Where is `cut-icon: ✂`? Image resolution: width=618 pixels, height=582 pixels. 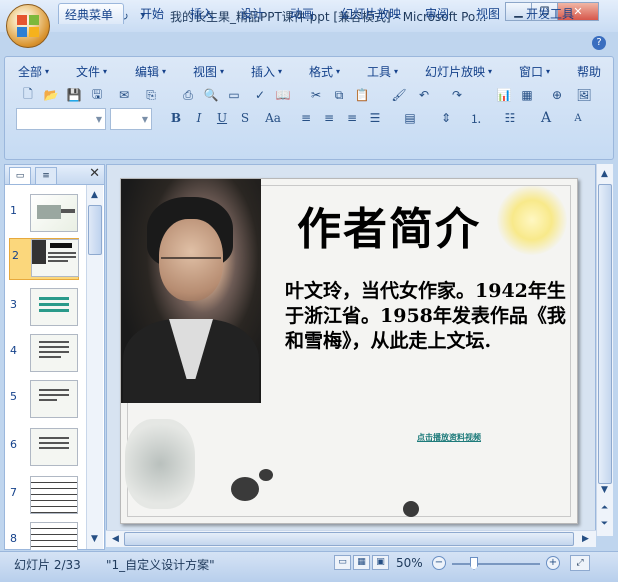
cut-icon: ✂ is located at coordinates (316, 95).